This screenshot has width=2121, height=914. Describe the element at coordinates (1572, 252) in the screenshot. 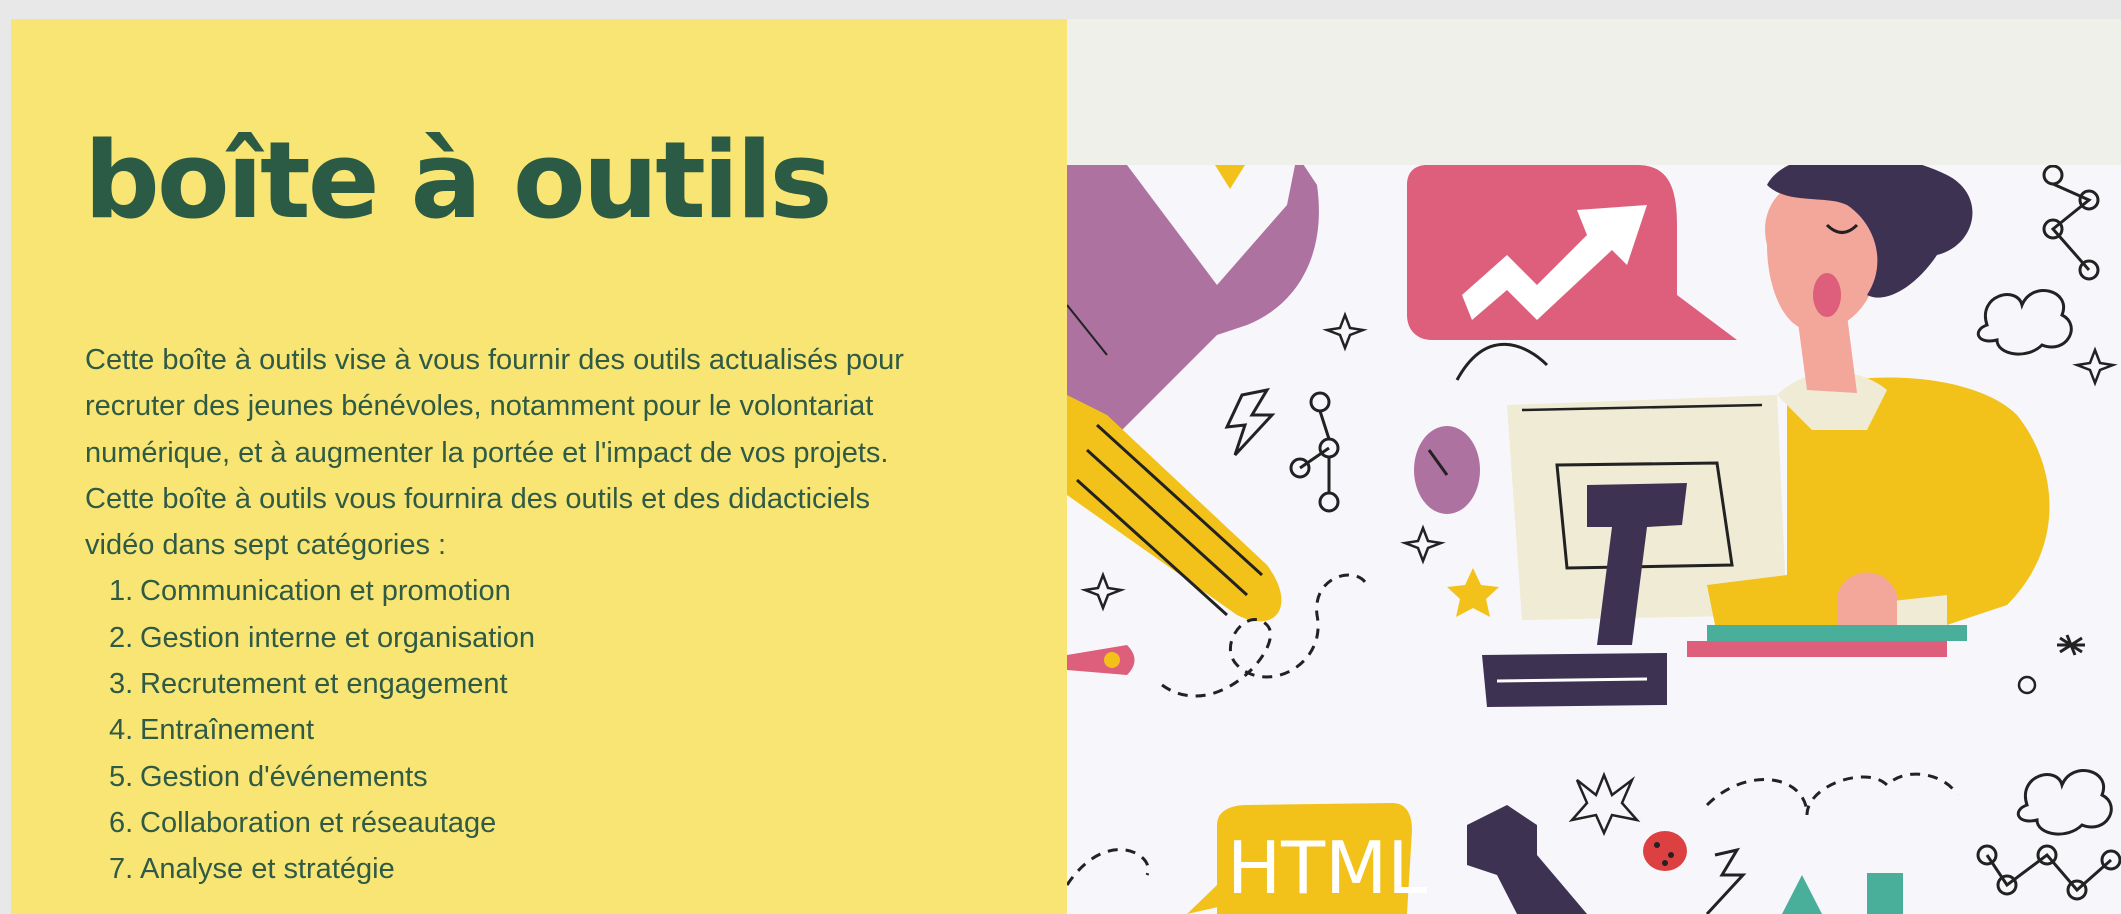

I see `chart-up-bubble-icon` at that location.